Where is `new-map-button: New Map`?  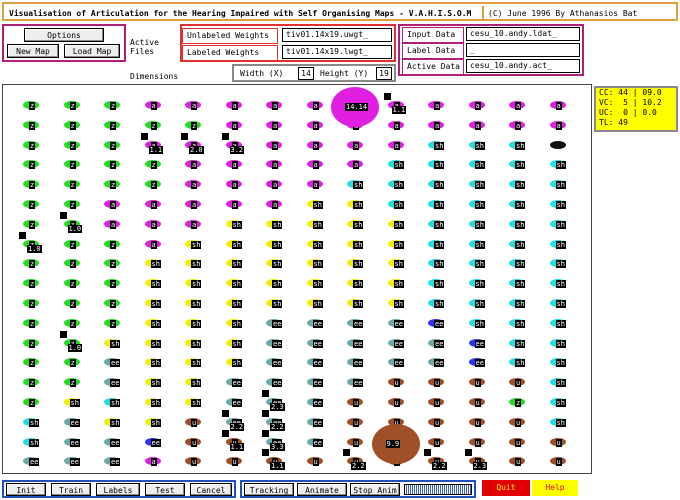 new-map-button: New Map is located at coordinates (33, 51).